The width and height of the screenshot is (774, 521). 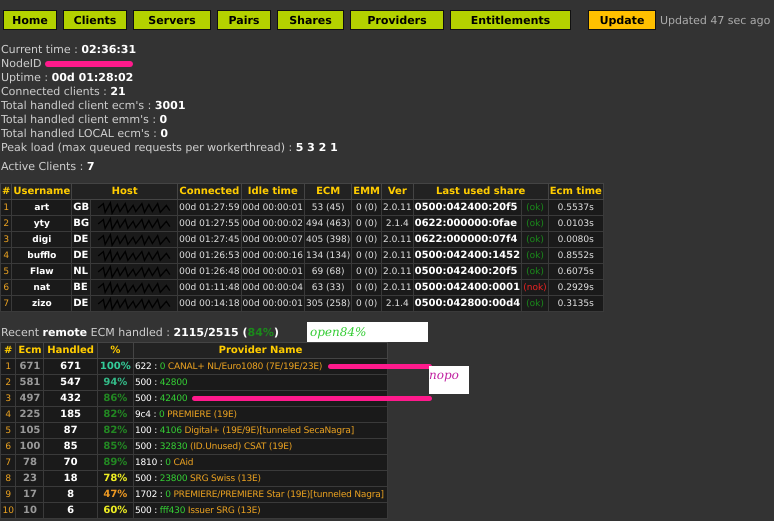 I want to click on row-number: 10, so click(x=8, y=510).